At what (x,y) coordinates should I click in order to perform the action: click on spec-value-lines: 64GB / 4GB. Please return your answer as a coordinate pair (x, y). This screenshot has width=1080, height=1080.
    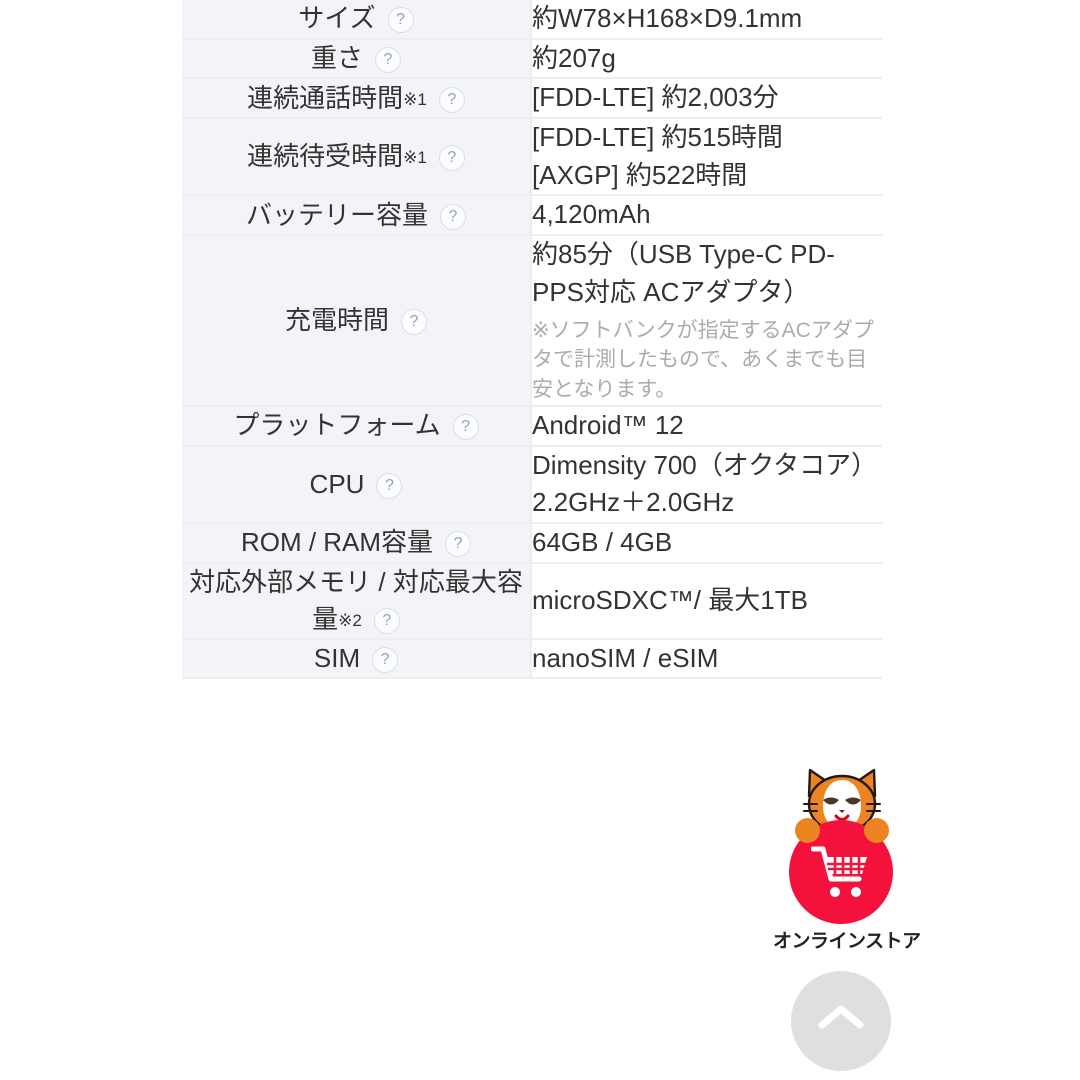
    Looking at the image, I should click on (707, 543).